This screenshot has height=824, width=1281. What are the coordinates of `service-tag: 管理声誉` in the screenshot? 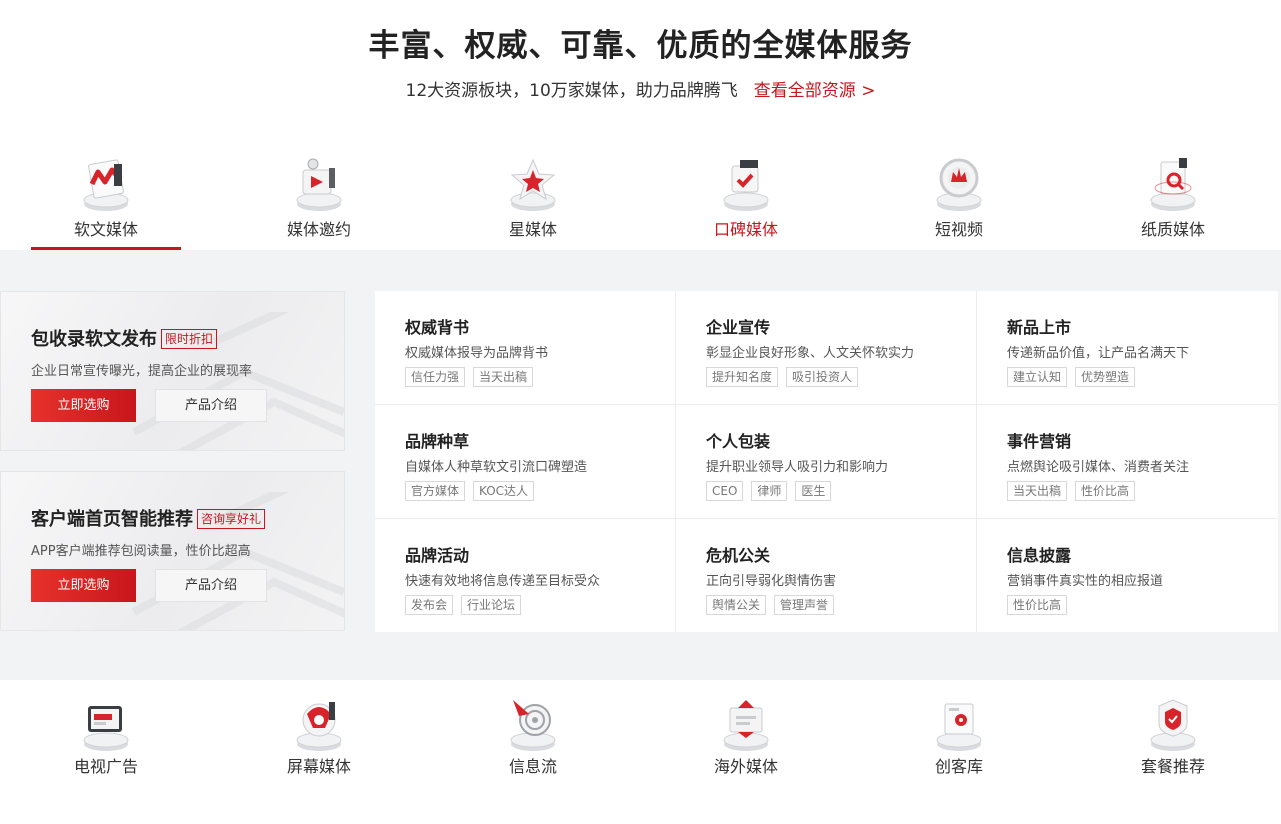 It's located at (804, 605).